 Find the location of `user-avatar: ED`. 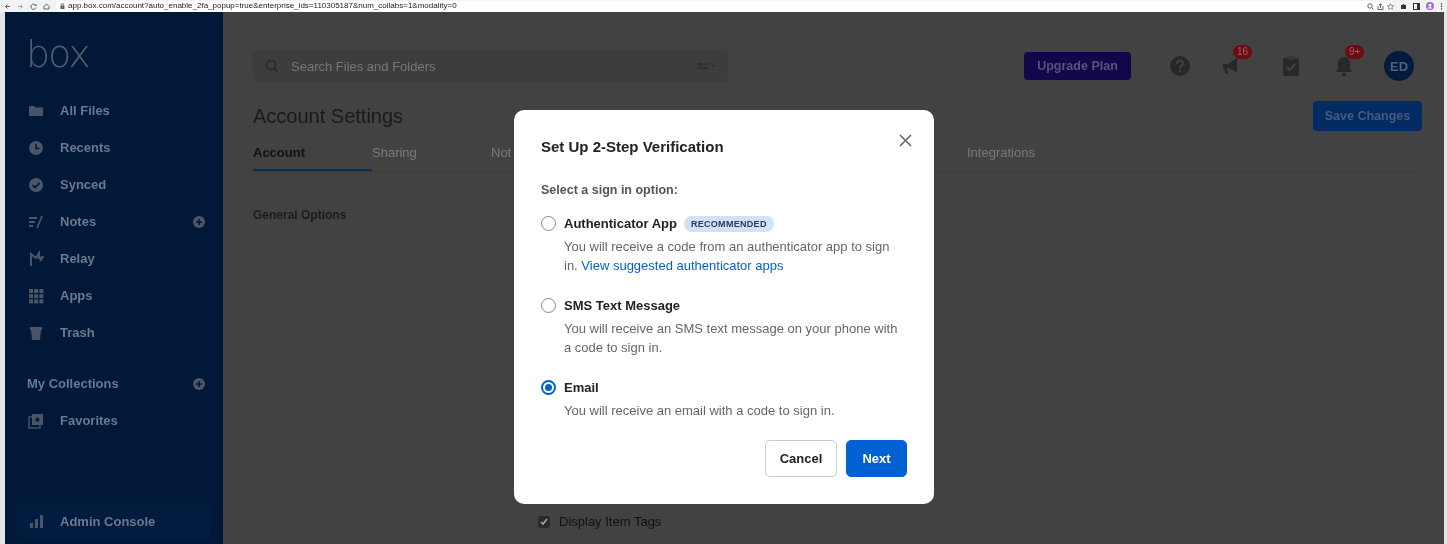

user-avatar: ED is located at coordinates (1399, 66).